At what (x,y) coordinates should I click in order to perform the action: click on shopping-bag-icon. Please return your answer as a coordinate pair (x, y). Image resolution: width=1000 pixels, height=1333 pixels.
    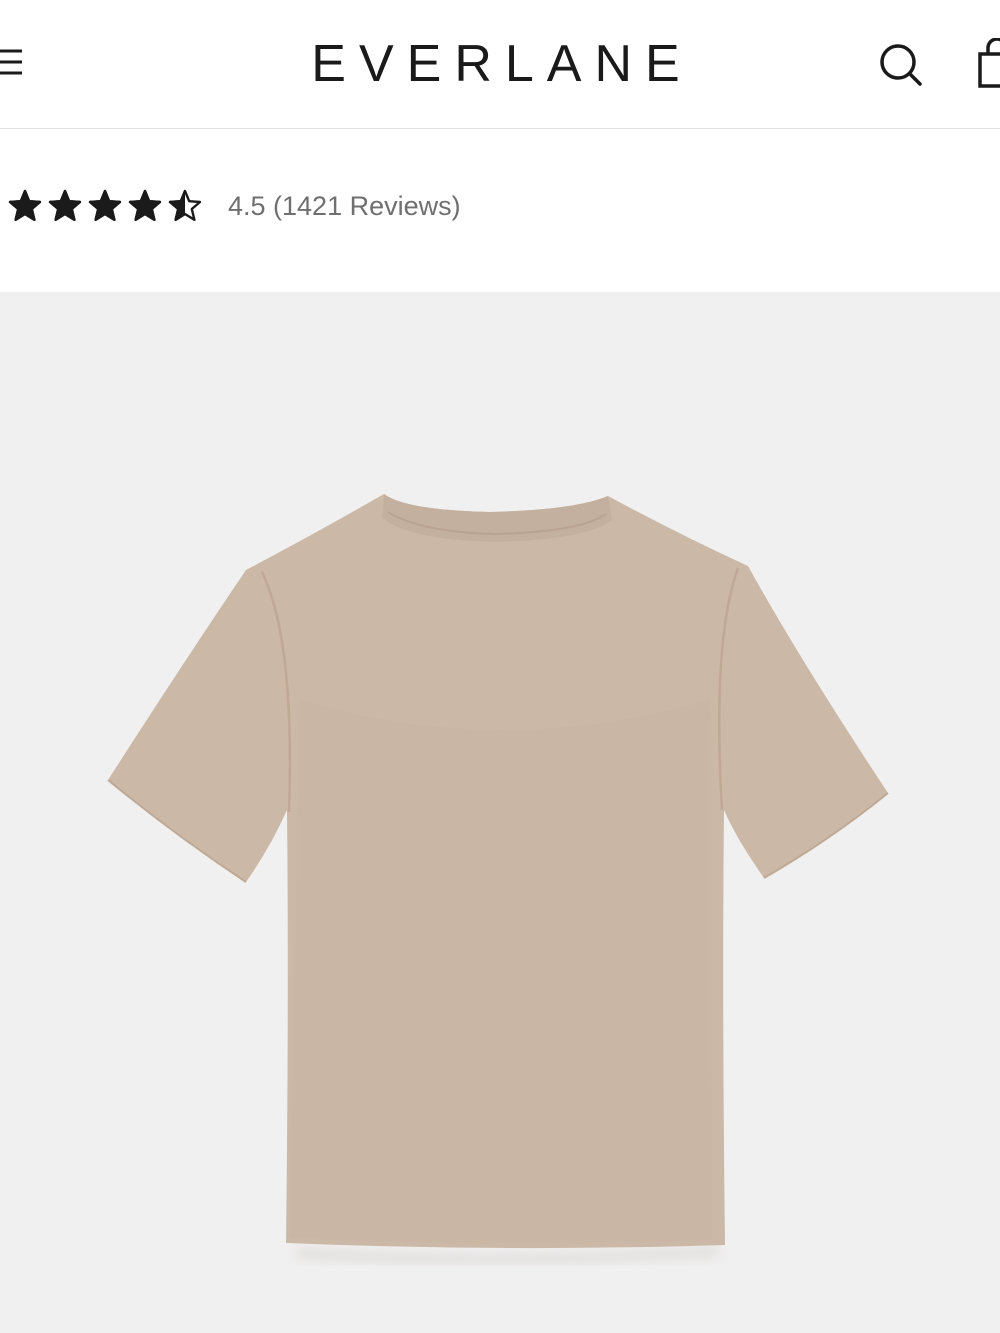
    Looking at the image, I should click on (989, 62).